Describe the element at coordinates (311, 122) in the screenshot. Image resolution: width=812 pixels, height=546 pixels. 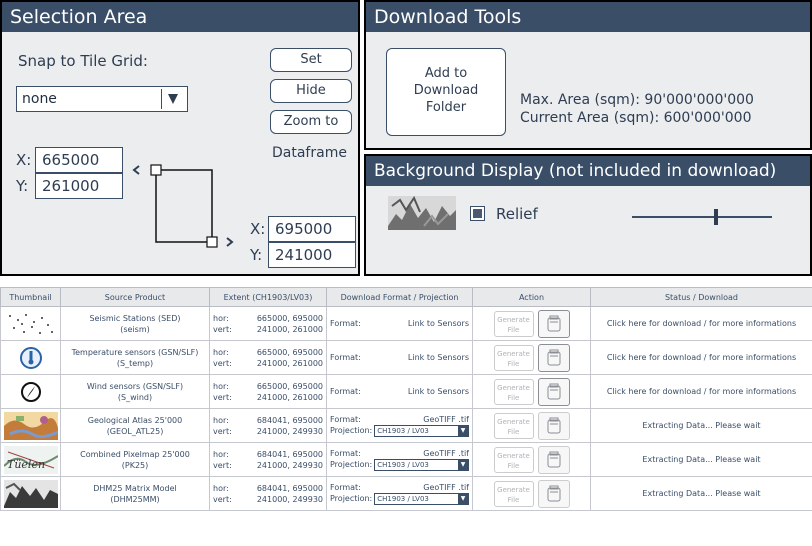
I see `zoom-to-button: Zoom to` at that location.